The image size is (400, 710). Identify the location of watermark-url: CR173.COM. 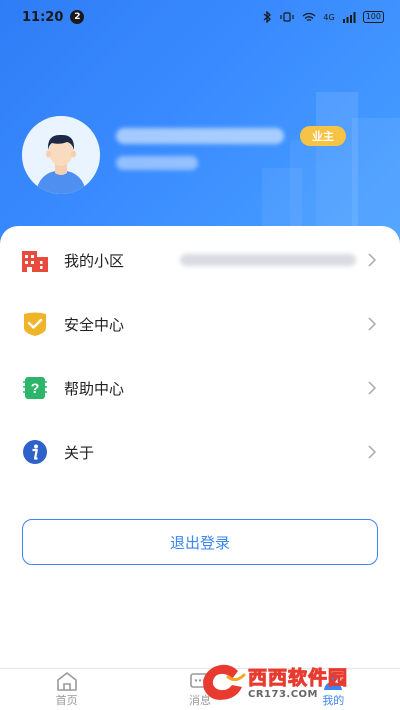
(283, 694).